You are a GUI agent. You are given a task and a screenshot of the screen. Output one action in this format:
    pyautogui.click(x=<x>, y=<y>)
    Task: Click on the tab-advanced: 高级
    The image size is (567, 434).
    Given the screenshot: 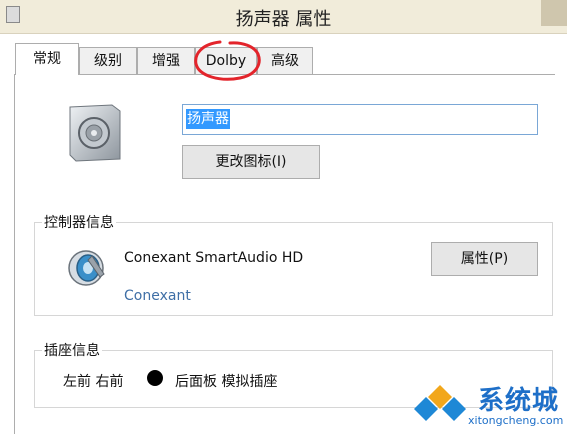 What is the action you would take?
    pyautogui.click(x=285, y=60)
    